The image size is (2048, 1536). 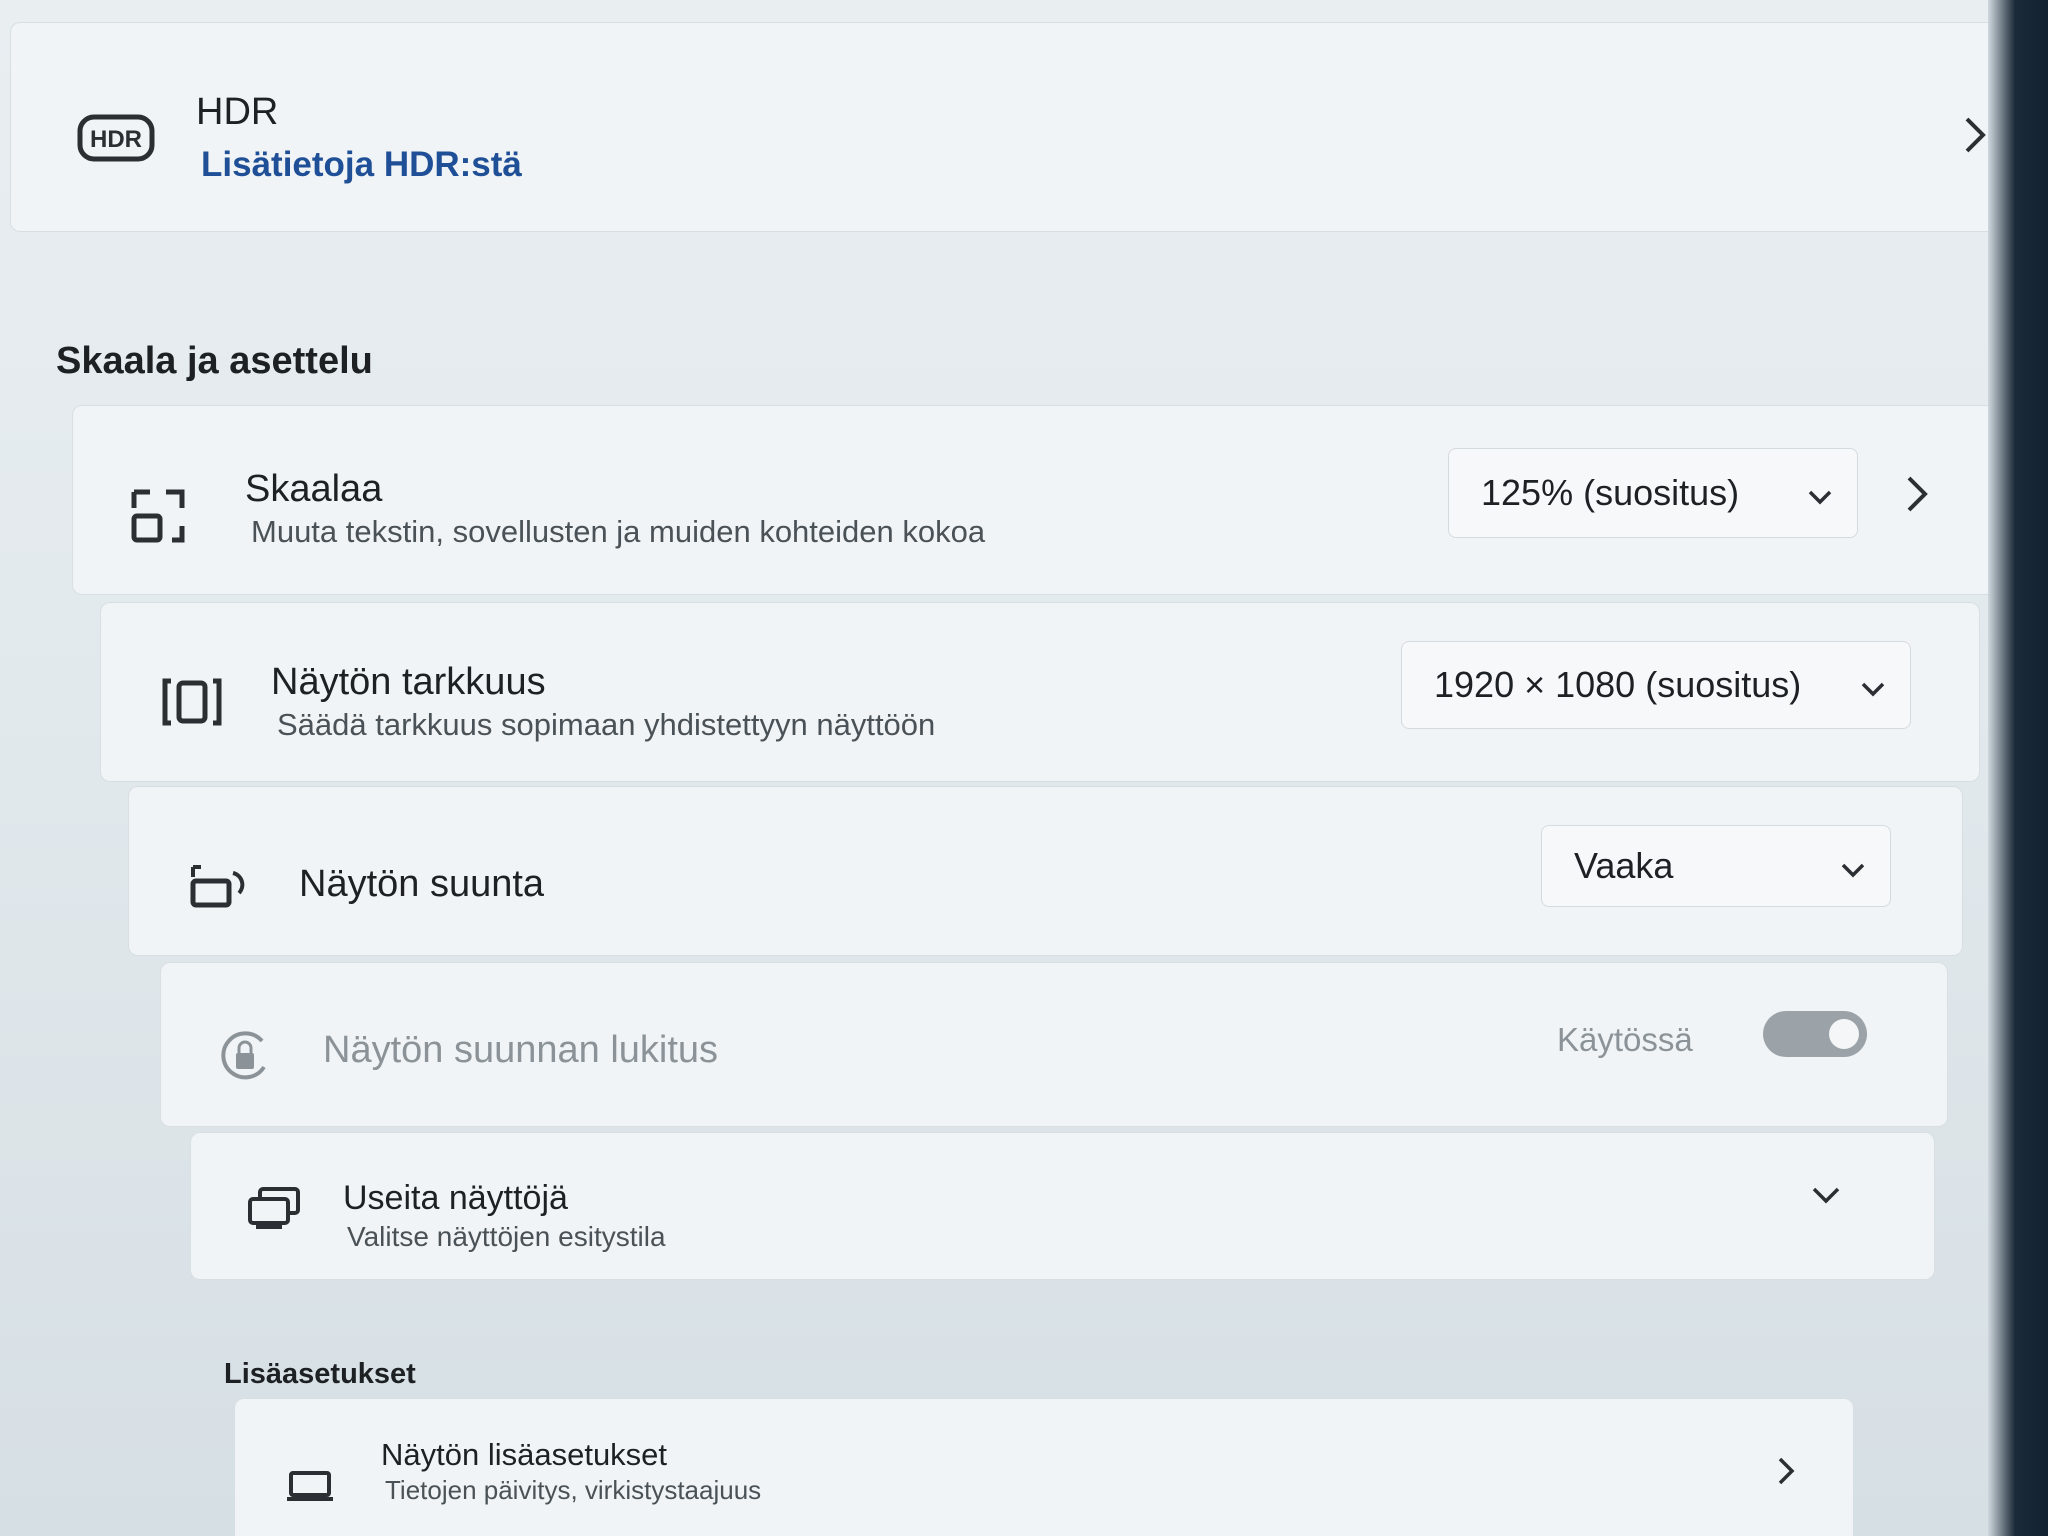 I want to click on scale-dropdown-value: 125% (suositus), so click(x=1610, y=492).